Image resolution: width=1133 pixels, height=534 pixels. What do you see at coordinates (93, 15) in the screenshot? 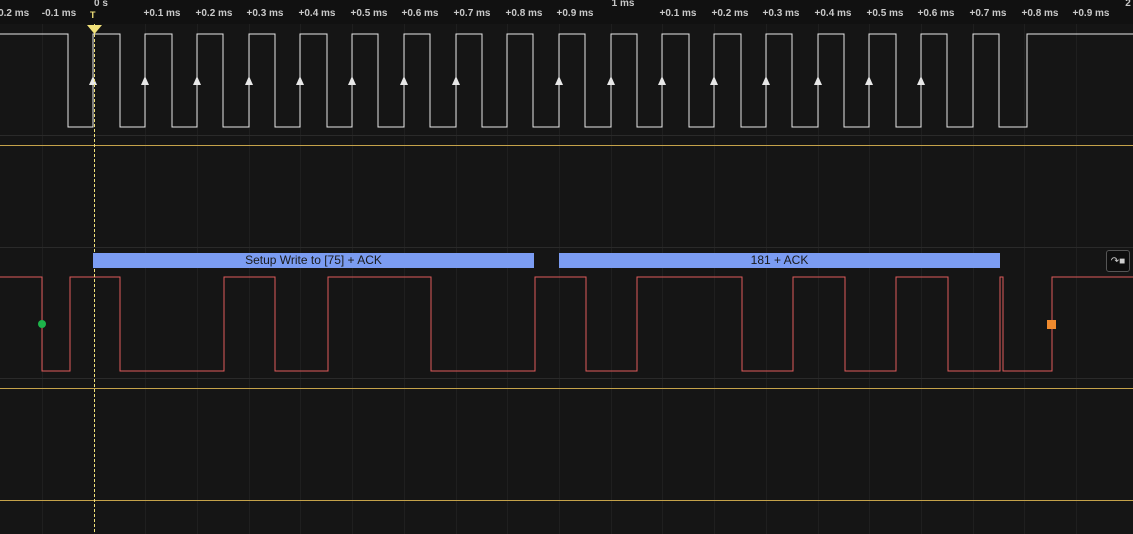
I see `trigger-label: T` at bounding box center [93, 15].